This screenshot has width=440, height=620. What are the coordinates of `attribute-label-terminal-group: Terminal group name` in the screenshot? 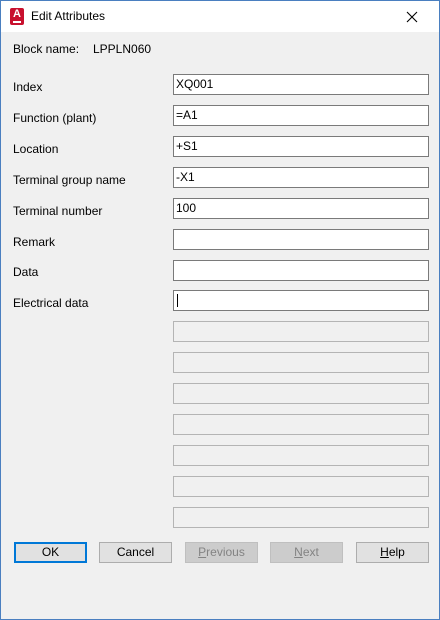 It's located at (69, 180).